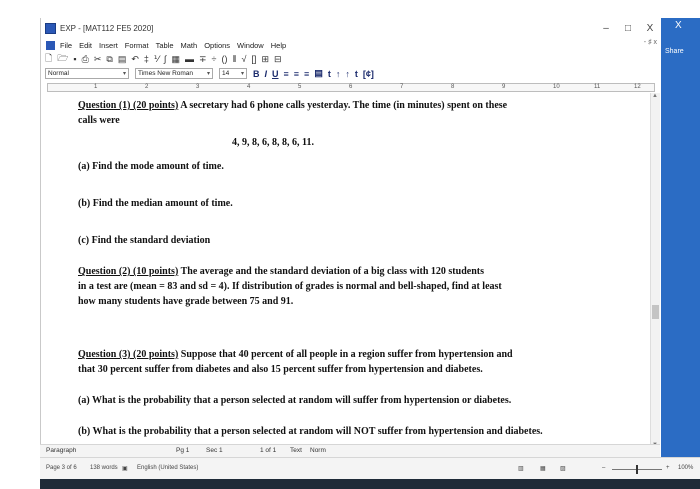 Image resolution: width=700 pixels, height=489 pixels. I want to click on ruler-label: 2, so click(147, 87).